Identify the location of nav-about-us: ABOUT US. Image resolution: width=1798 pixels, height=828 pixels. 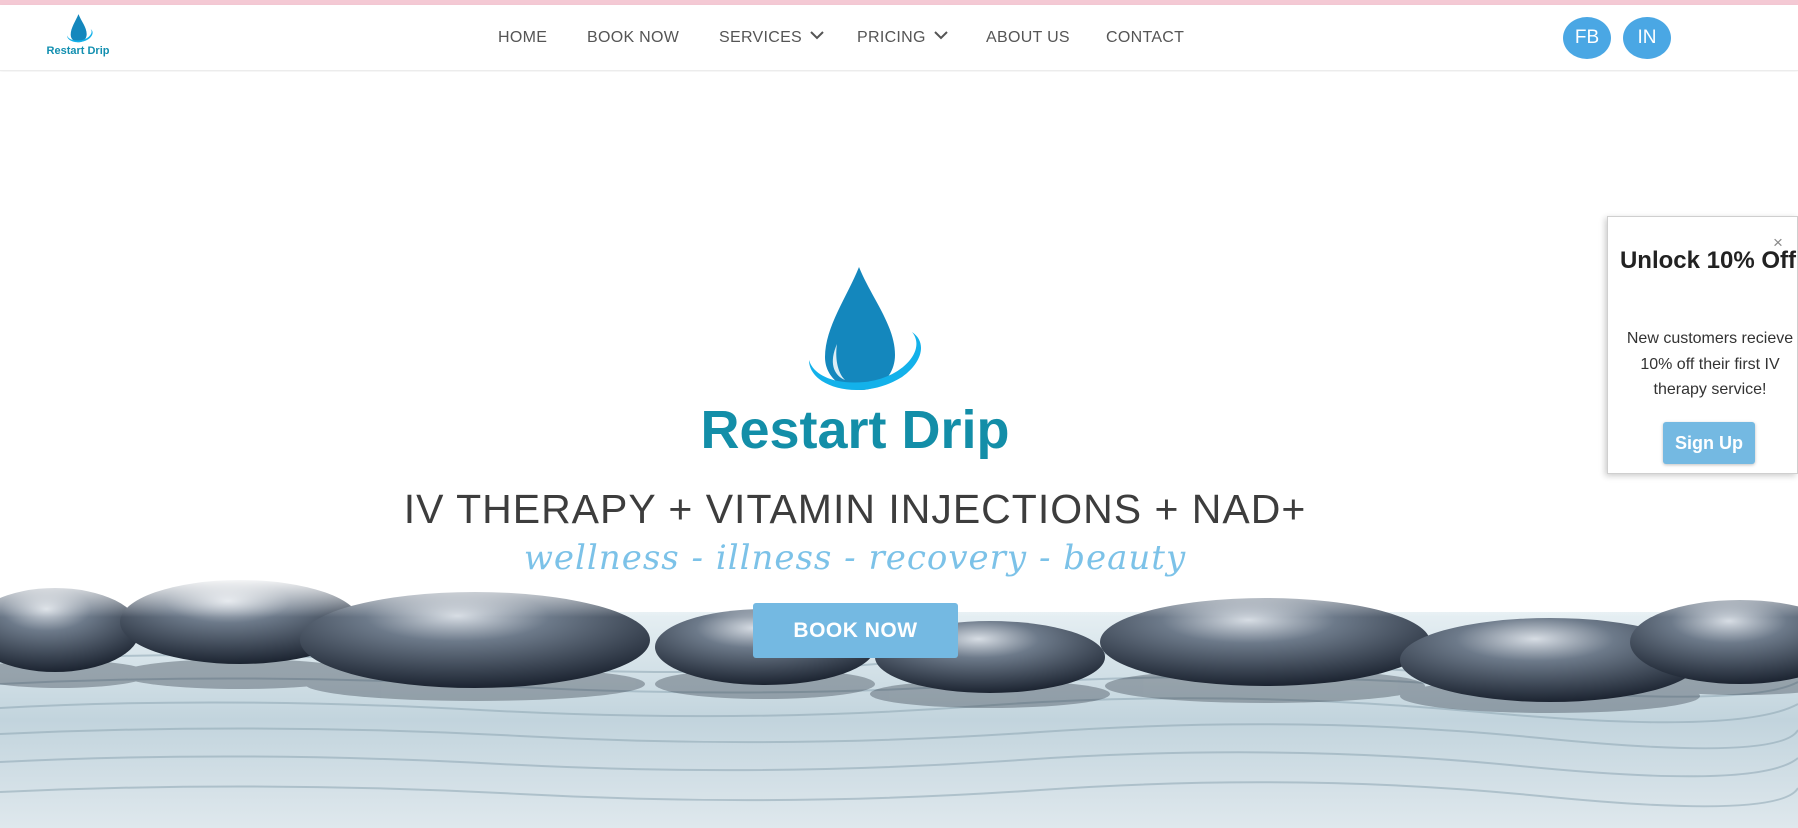
(1028, 38).